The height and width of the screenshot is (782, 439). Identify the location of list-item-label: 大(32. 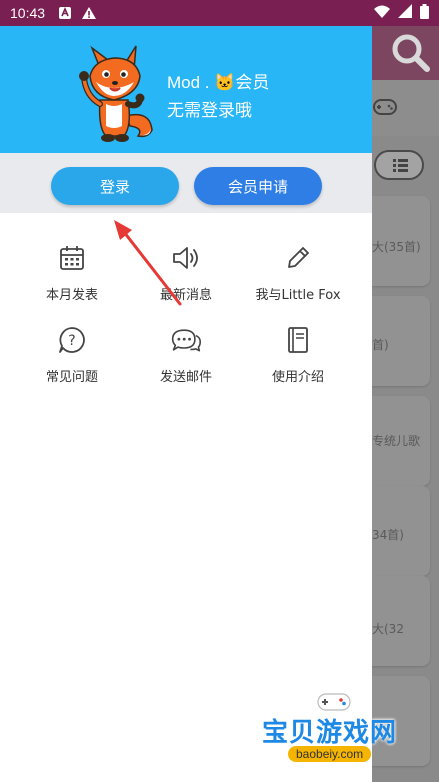
(388, 629).